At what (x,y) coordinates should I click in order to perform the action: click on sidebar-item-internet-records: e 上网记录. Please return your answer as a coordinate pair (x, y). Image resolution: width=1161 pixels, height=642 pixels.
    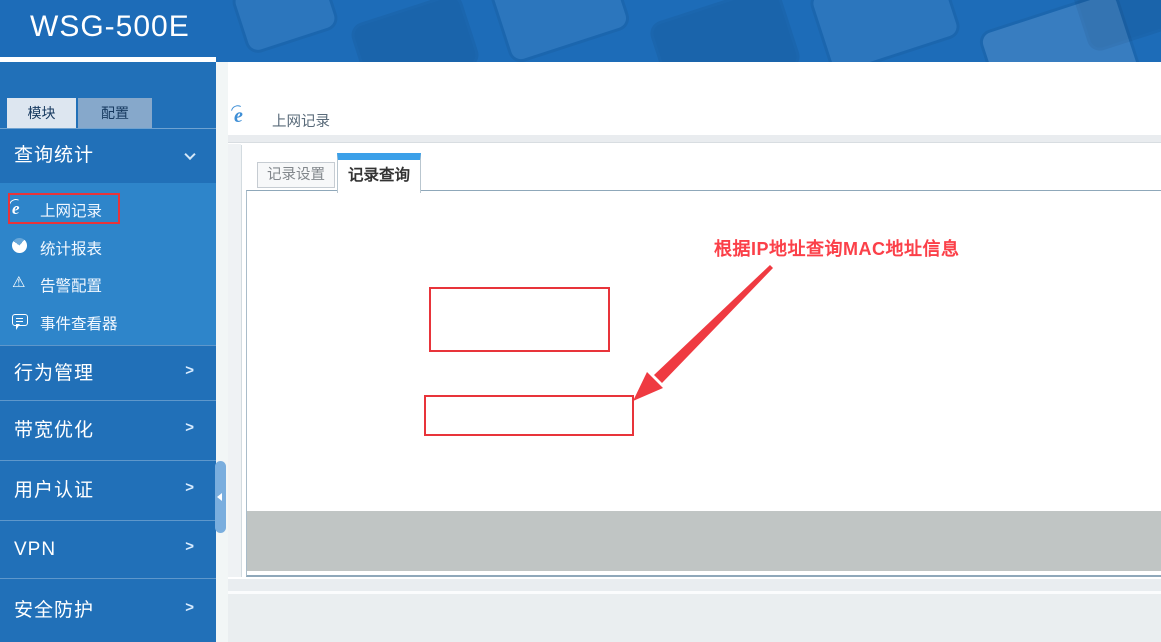
    Looking at the image, I should click on (108, 209).